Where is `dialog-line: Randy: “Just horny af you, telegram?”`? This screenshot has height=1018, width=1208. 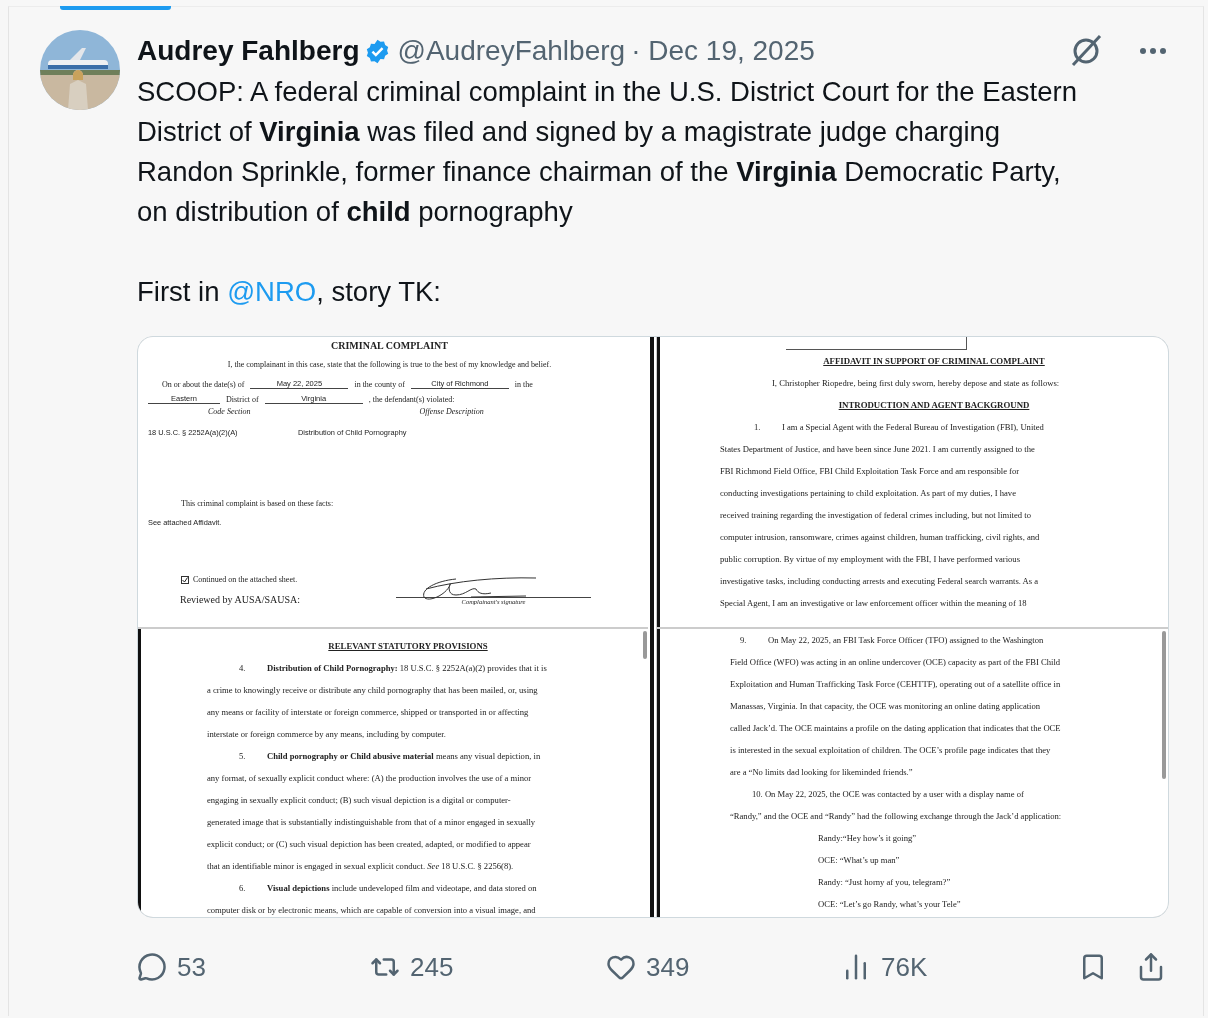 dialog-line: Randy: “Just horny af you, telegram?” is located at coordinates (884, 882).